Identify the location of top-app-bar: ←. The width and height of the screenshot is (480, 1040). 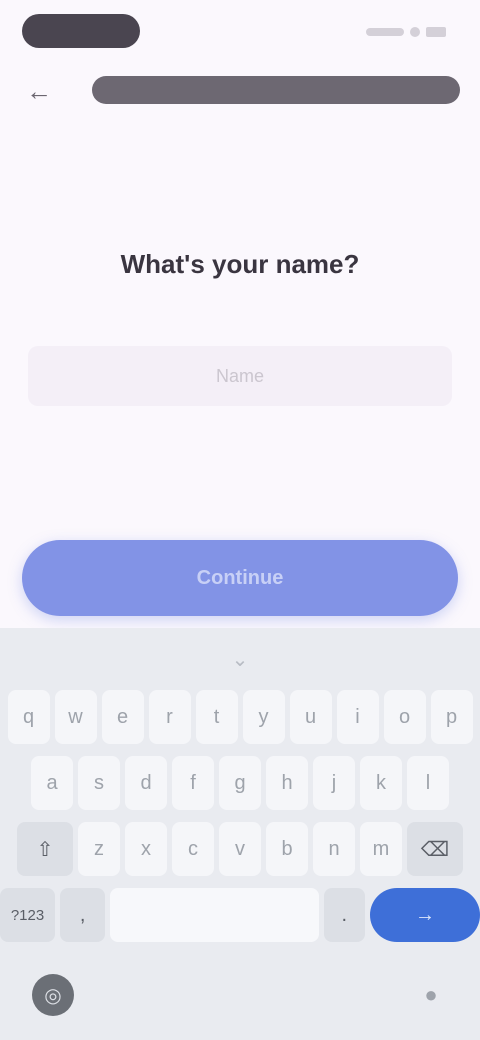
(240, 90).